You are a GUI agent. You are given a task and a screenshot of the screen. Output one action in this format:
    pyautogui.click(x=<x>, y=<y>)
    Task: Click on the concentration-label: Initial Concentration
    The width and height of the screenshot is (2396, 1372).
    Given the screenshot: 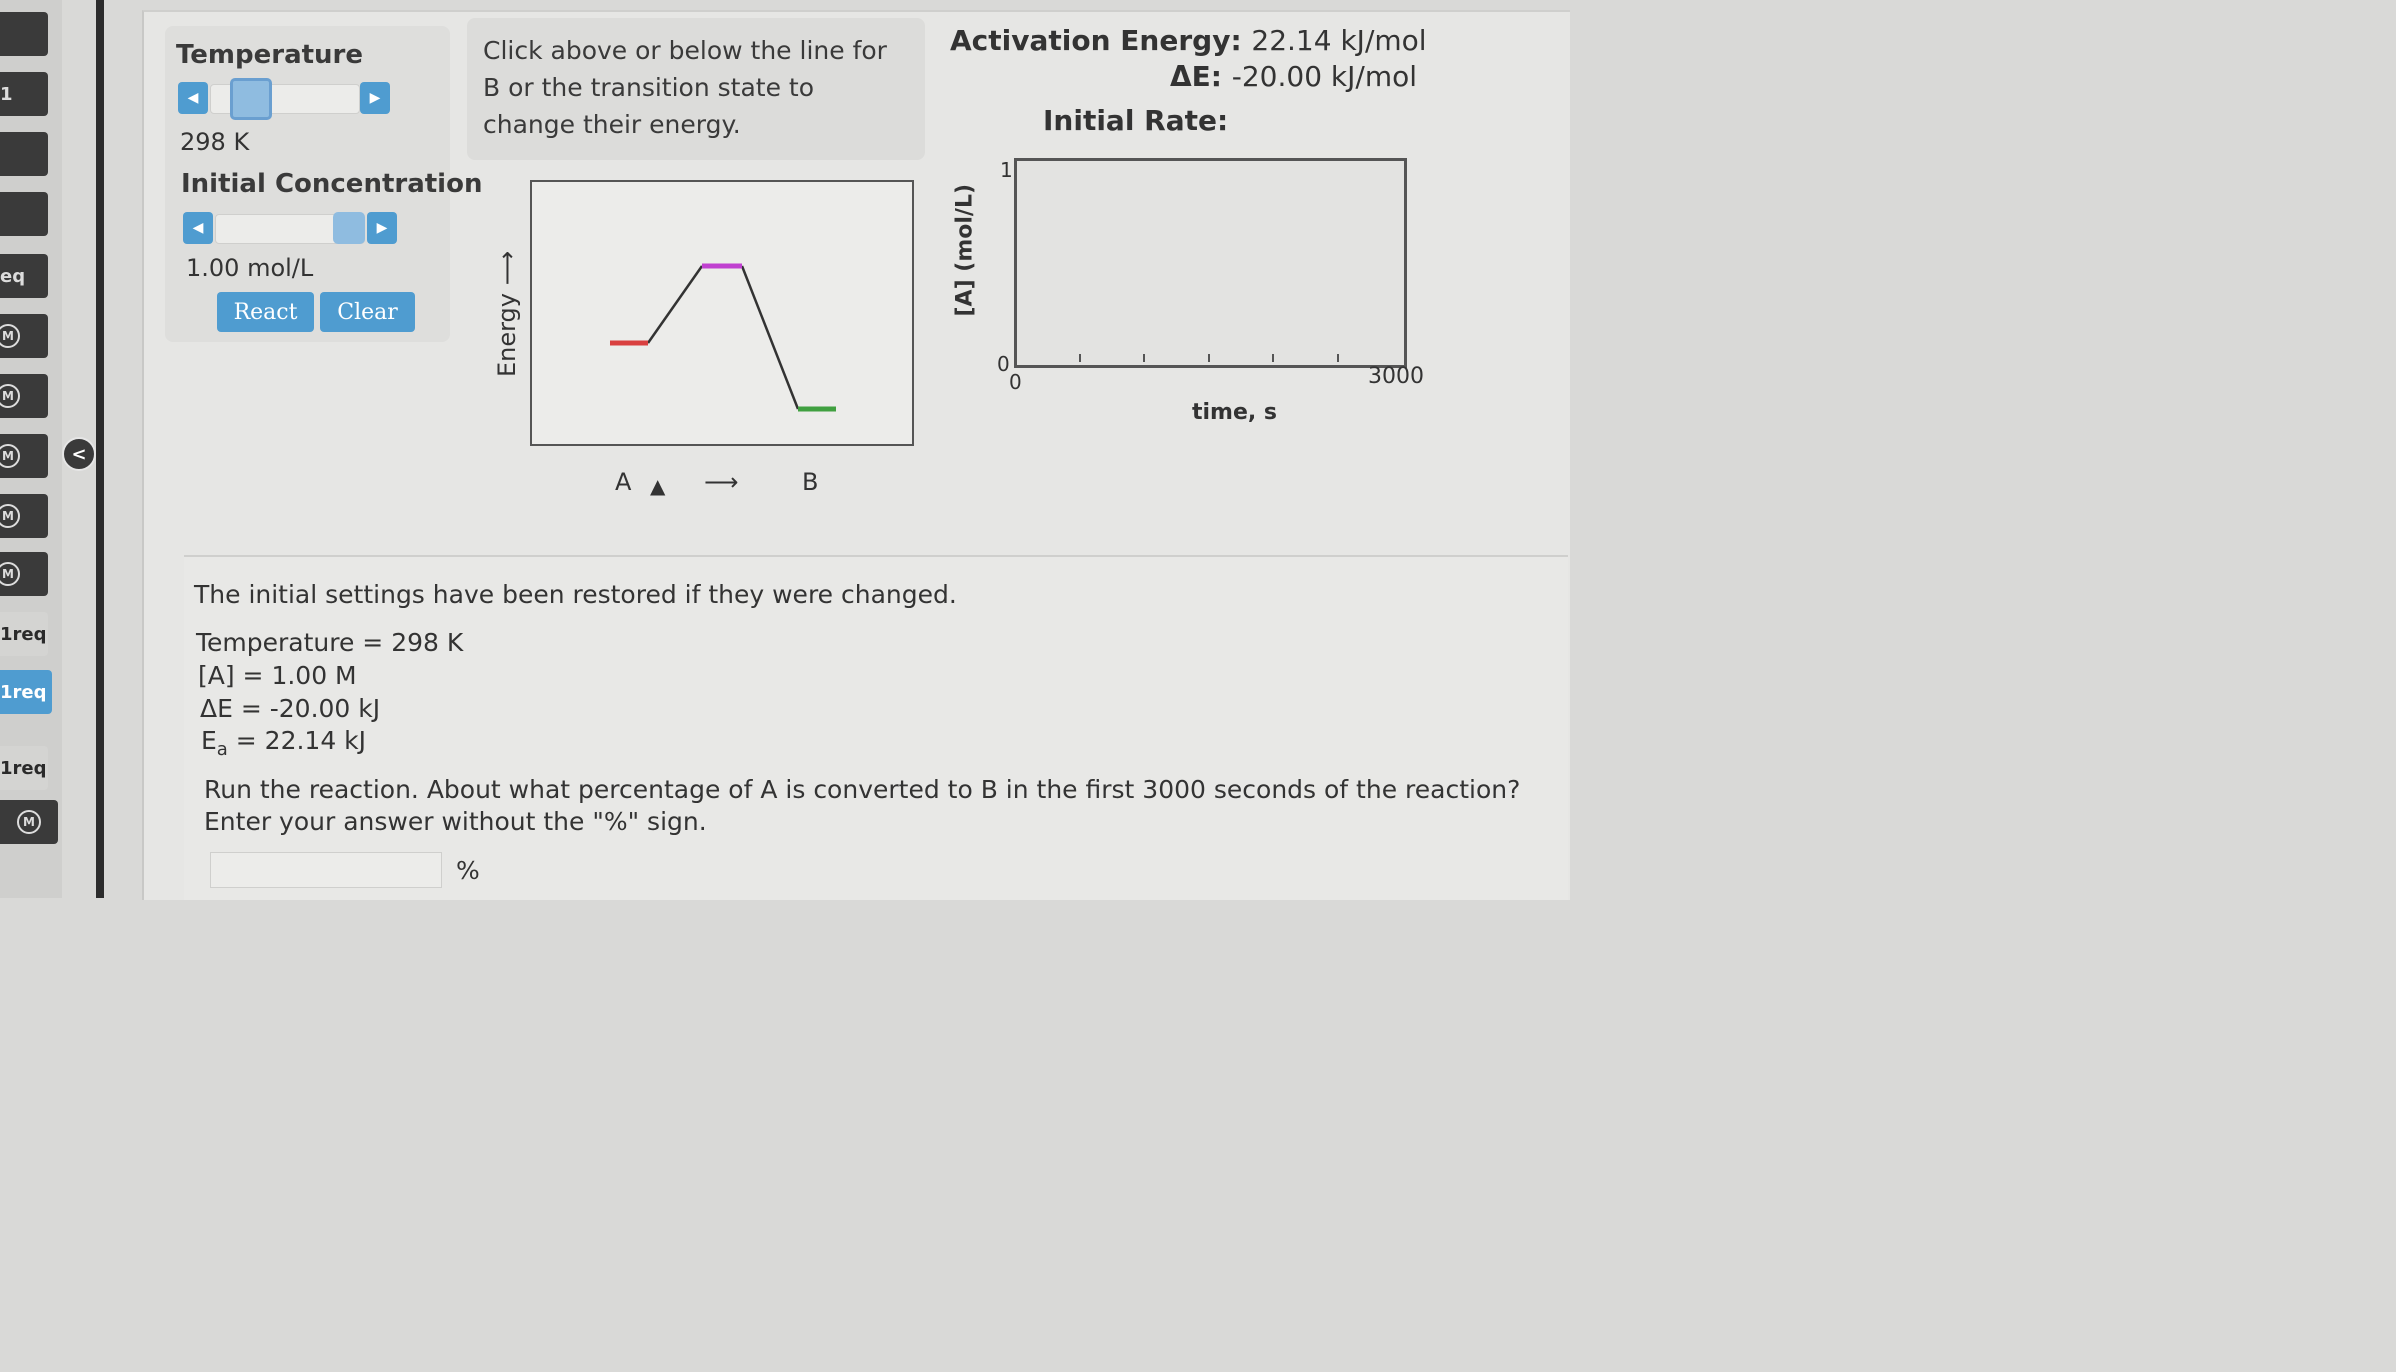 What is the action you would take?
    pyautogui.click(x=332, y=184)
    